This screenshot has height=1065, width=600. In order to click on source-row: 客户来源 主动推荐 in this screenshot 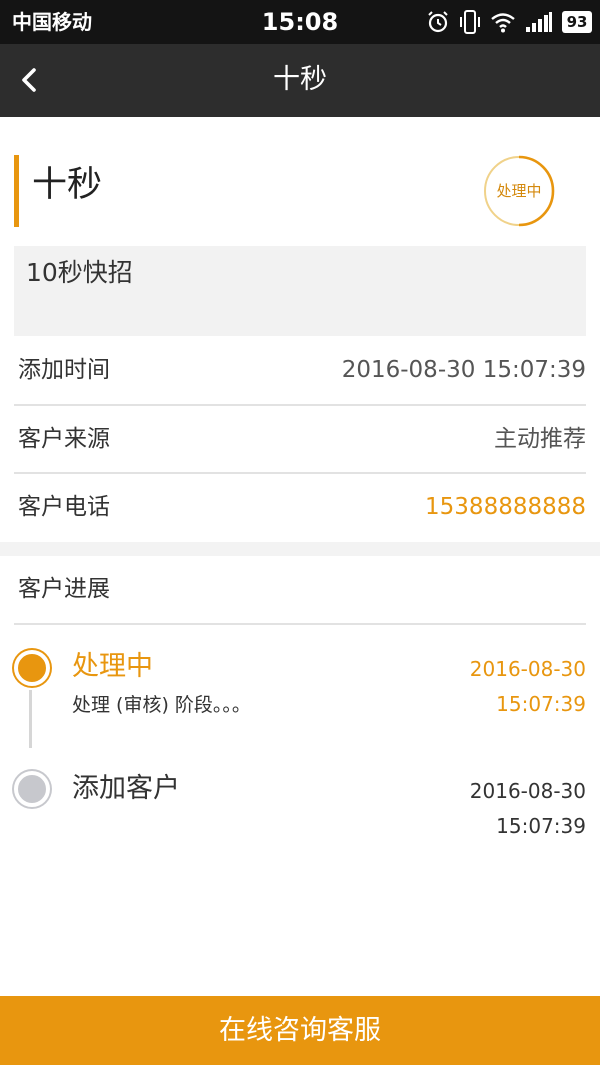, I will do `click(300, 439)`.